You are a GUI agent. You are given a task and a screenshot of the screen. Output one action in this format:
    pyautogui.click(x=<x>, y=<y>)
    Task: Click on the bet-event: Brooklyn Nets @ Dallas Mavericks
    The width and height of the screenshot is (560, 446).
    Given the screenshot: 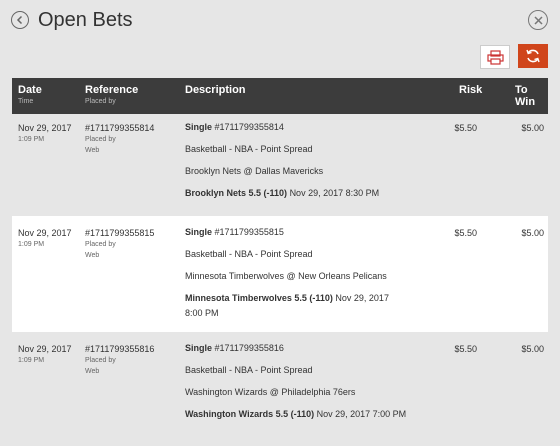 What is the action you would take?
    pyautogui.click(x=254, y=171)
    